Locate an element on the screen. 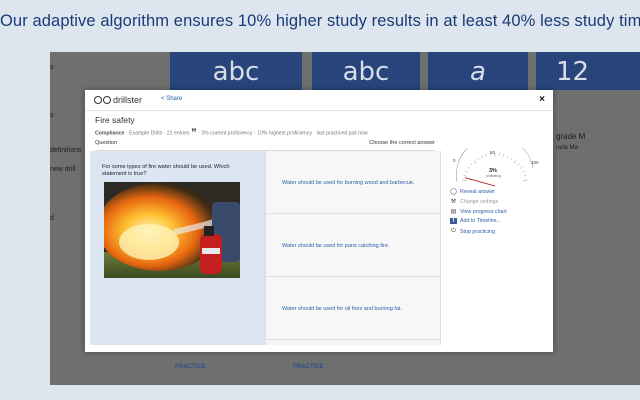 Image resolution: width=640 pixels, height=400 pixels. close-icon: × is located at coordinates (542, 99).